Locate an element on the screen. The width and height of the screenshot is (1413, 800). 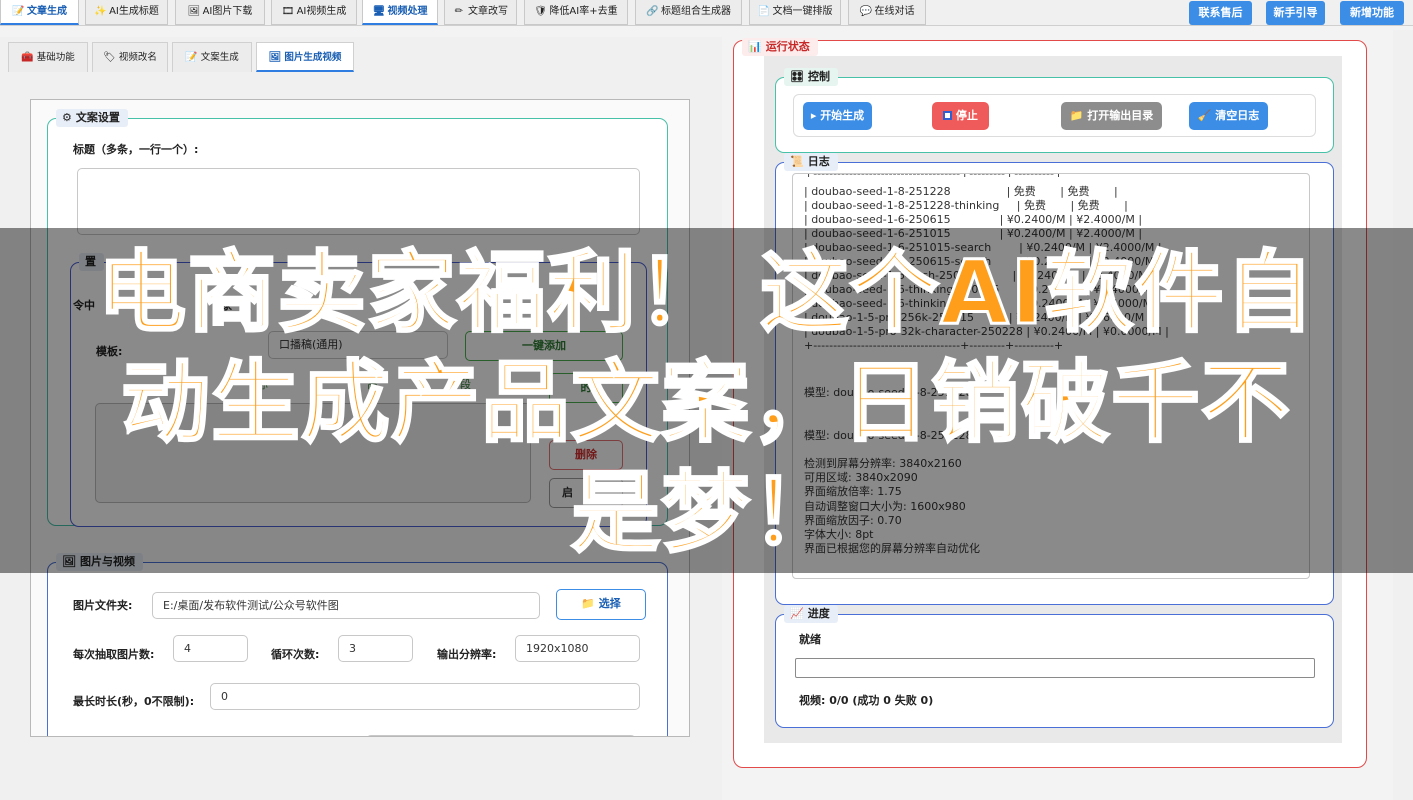
tab-label: 文章改写 is located at coordinates (488, 11).